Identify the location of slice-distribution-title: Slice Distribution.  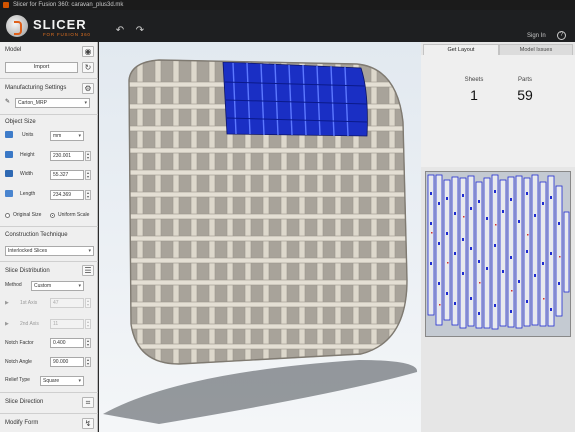
(27, 271).